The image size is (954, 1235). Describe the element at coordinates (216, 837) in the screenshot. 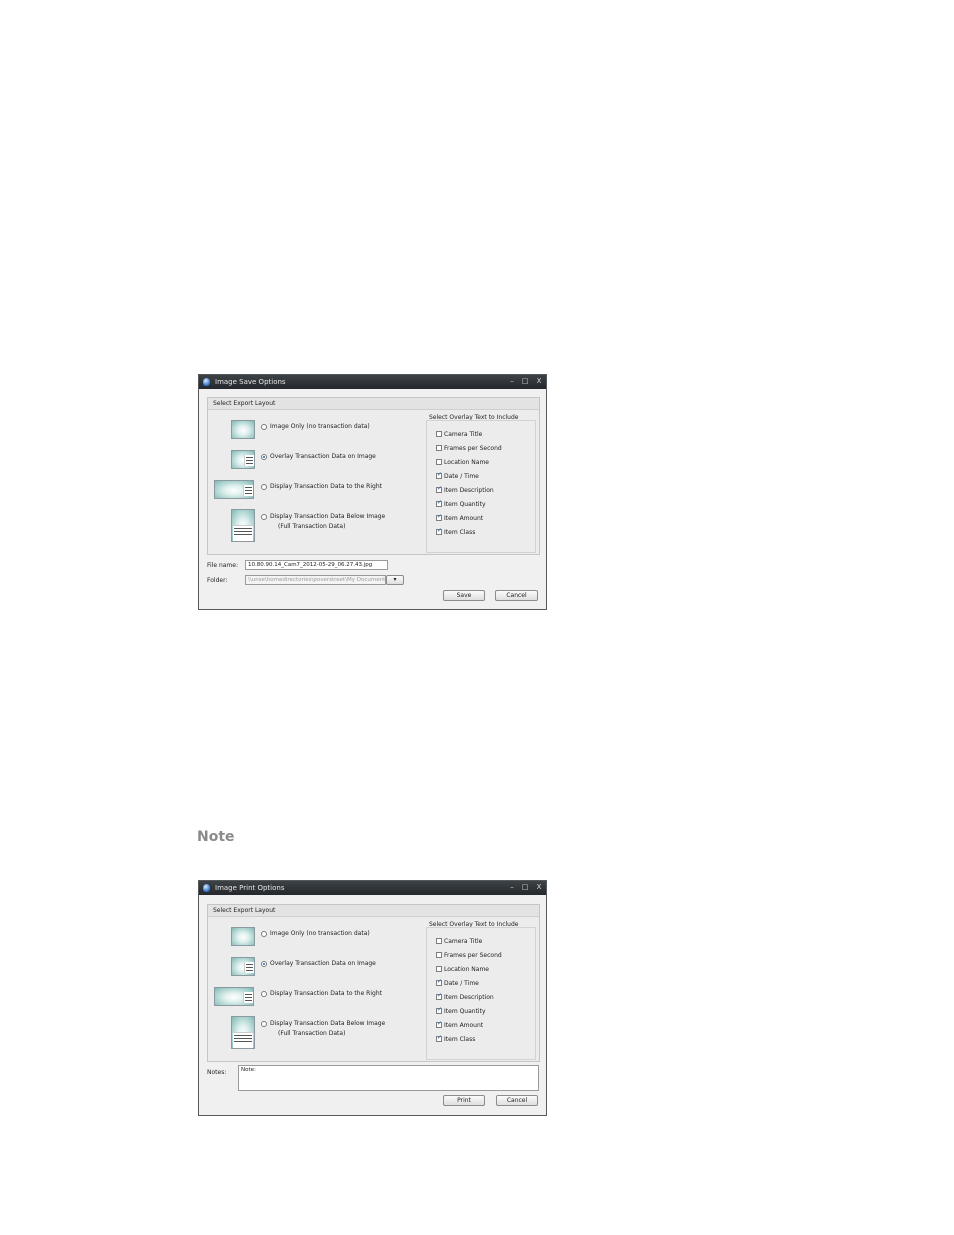

I see `note-heading: Note` at that location.